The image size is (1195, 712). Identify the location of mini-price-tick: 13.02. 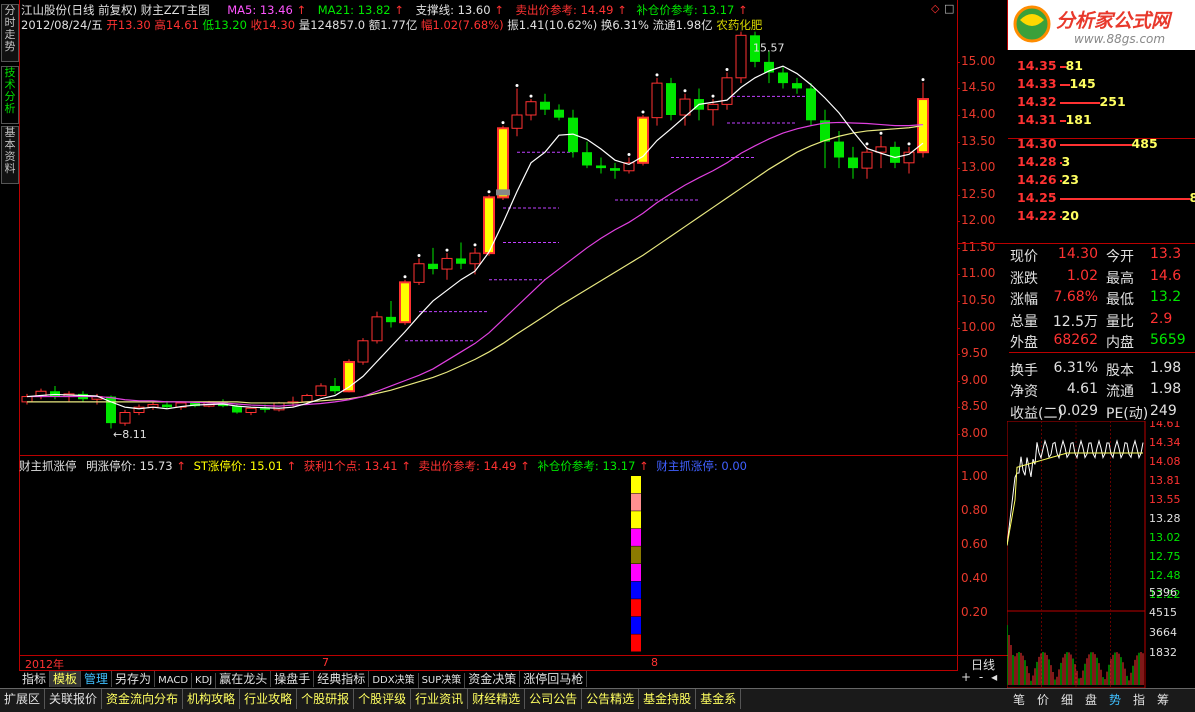
(1165, 537).